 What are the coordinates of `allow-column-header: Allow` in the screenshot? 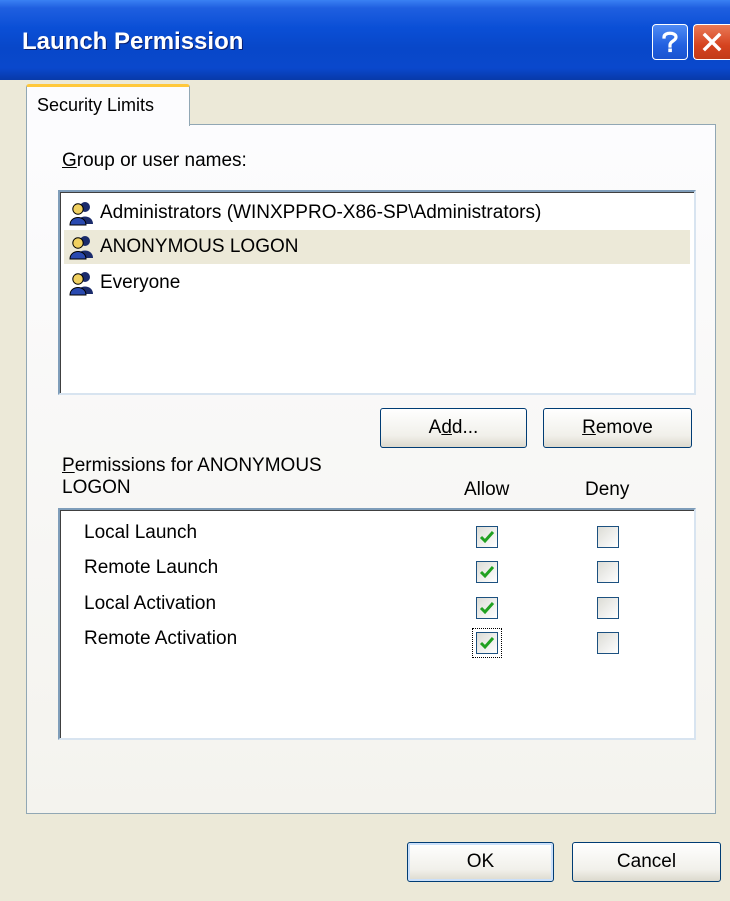 It's located at (487, 489).